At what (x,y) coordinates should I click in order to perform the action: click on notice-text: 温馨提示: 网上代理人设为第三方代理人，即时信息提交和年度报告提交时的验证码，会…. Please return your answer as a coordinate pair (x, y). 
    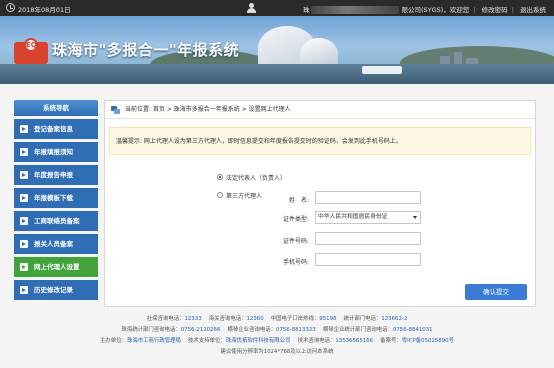
    Looking at the image, I should click on (259, 141).